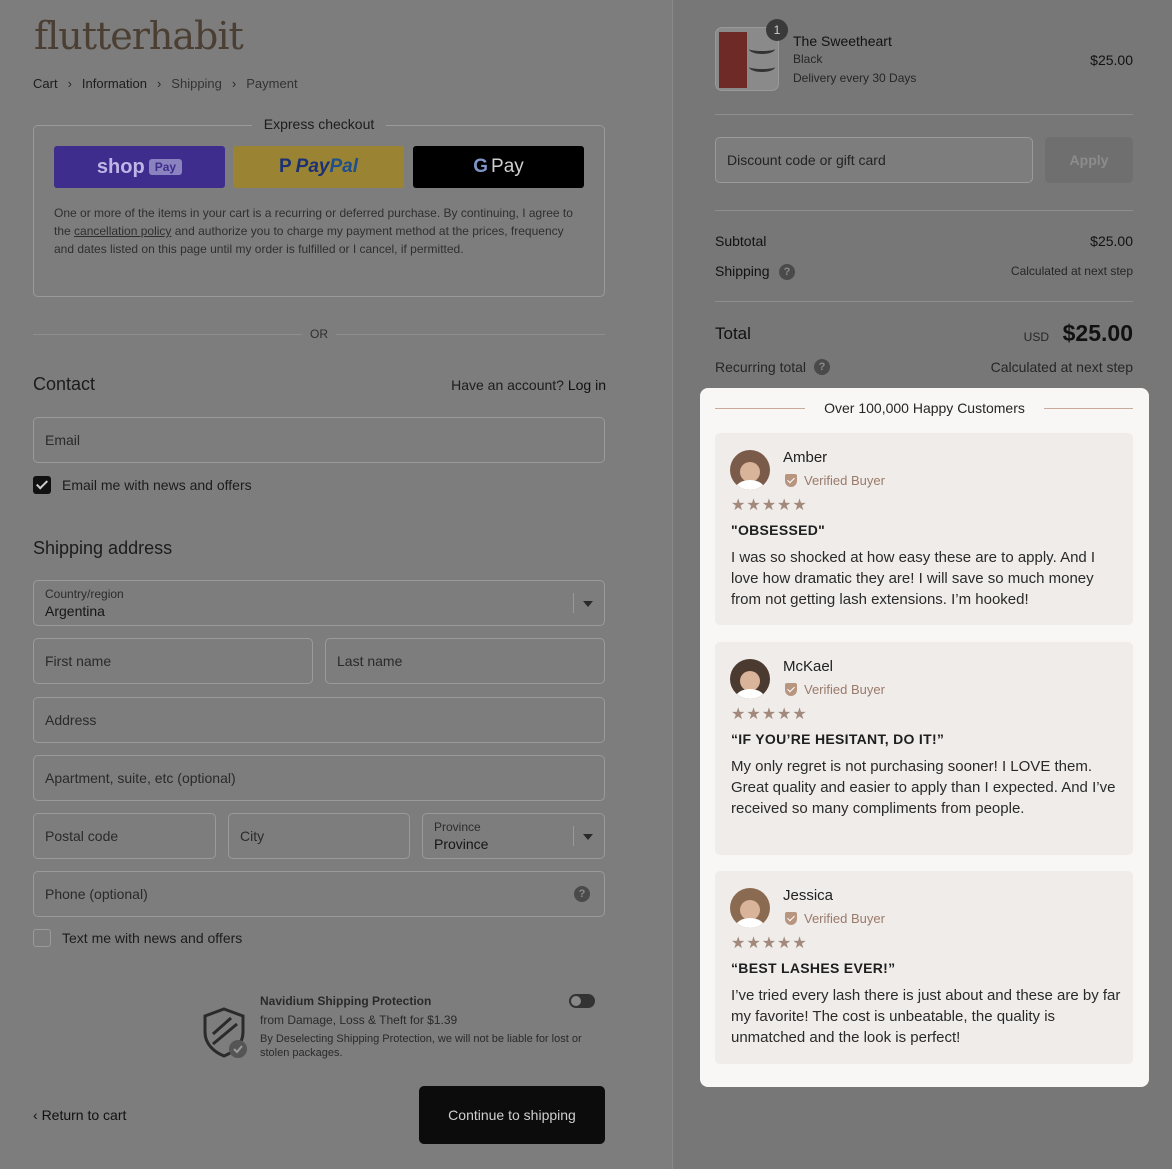 This screenshot has height=1169, width=1172. What do you see at coordinates (42, 485) in the screenshot?
I see `email-news-checkbox` at bounding box center [42, 485].